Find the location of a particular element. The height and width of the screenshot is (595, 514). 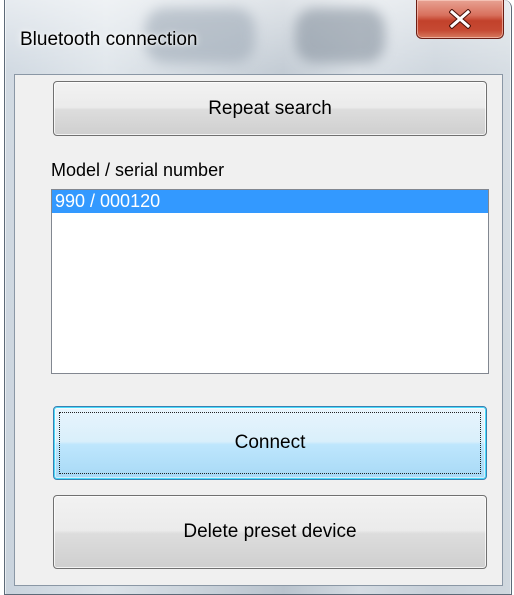

repeat-search-label: Repeat search is located at coordinates (270, 108).